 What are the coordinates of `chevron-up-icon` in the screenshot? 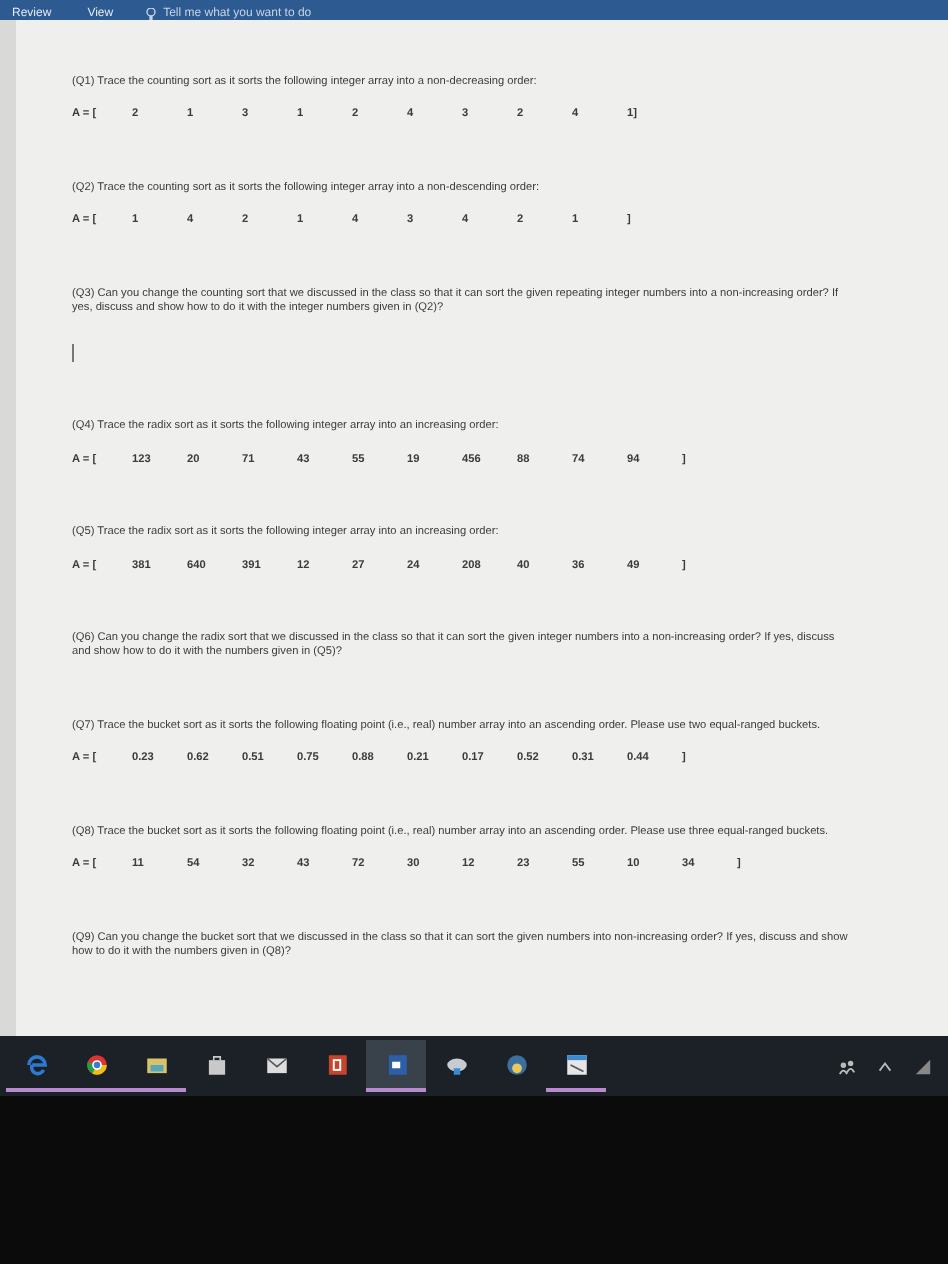 It's located at (885, 1066).